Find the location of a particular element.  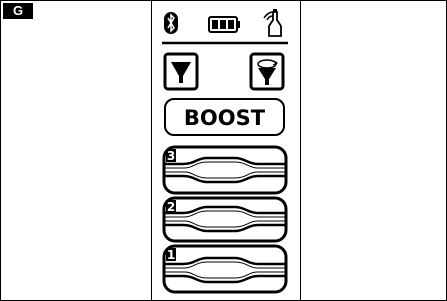

funnel-down-button is located at coordinates (181, 71).